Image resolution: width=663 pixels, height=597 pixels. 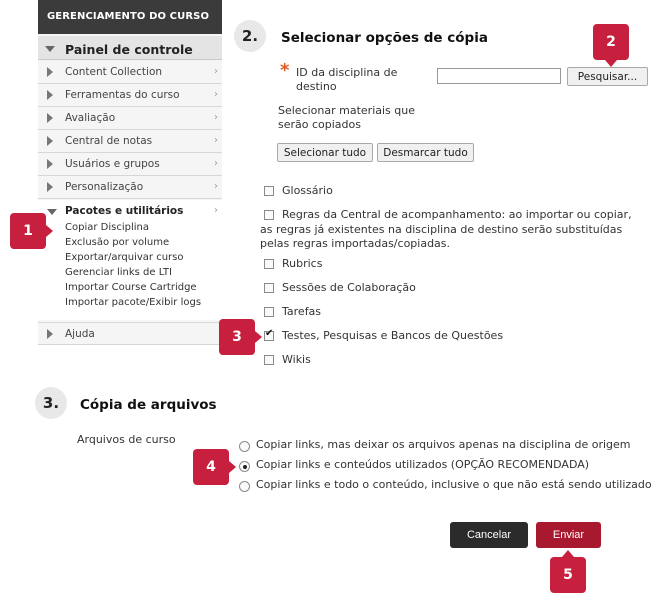 I want to click on checkbox-glossary, so click(x=269, y=191).